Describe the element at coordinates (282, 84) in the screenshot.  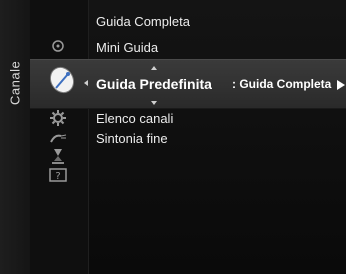
I see `selected-value: : Guida Completa` at that location.